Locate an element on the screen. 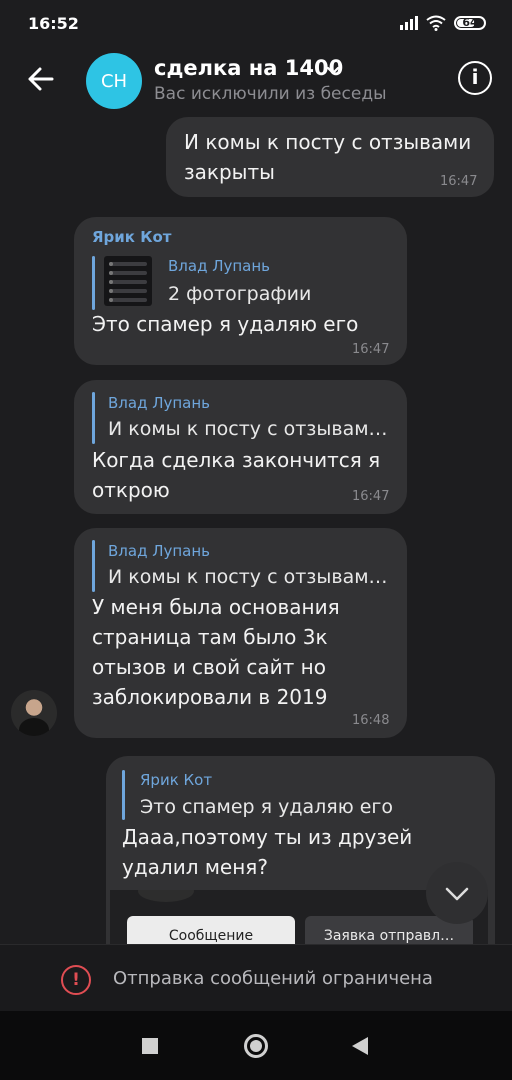  message-text: отызов и свой сайт но is located at coordinates (209, 667).